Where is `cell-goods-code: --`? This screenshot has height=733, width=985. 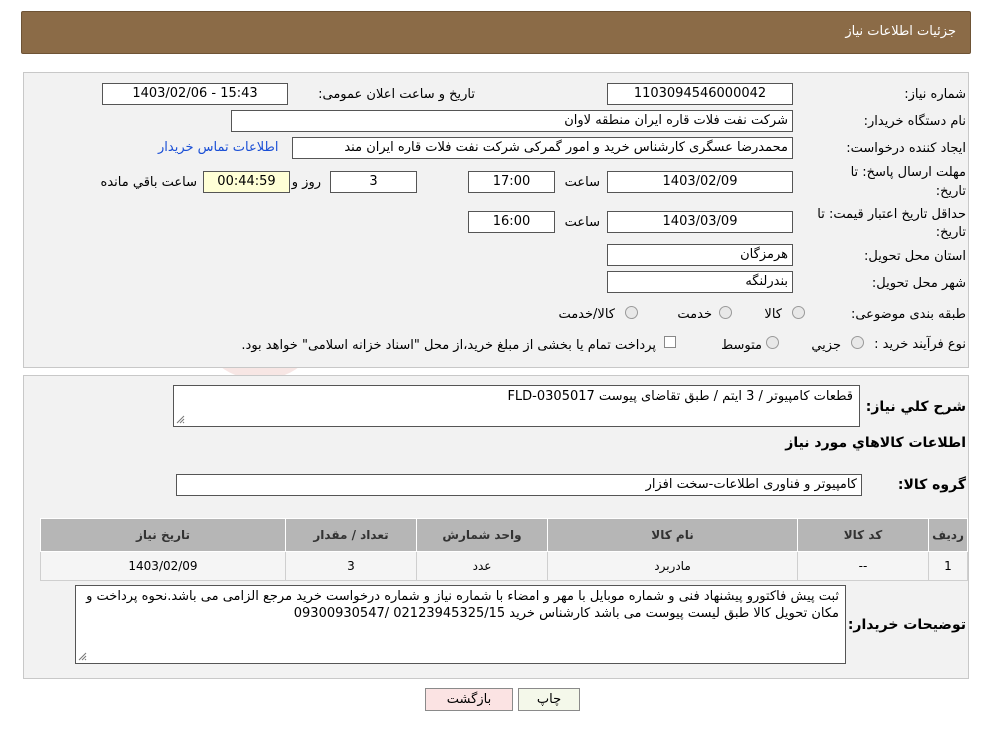
cell-goods-code: -- is located at coordinates (863, 566).